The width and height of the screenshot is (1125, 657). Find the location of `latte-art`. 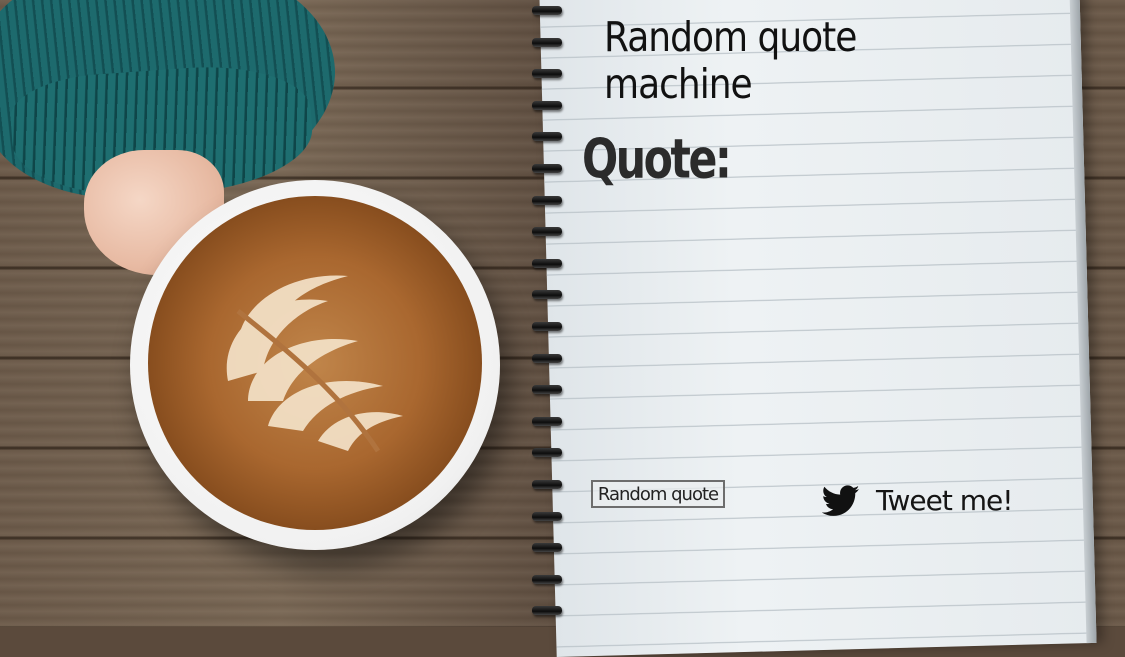

latte-art is located at coordinates (314, 364).